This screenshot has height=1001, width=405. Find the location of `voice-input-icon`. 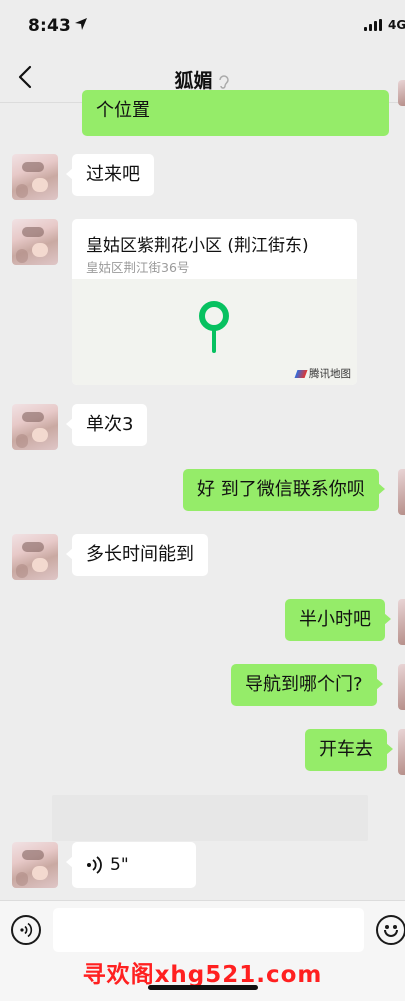

voice-input-icon is located at coordinates (26, 930).